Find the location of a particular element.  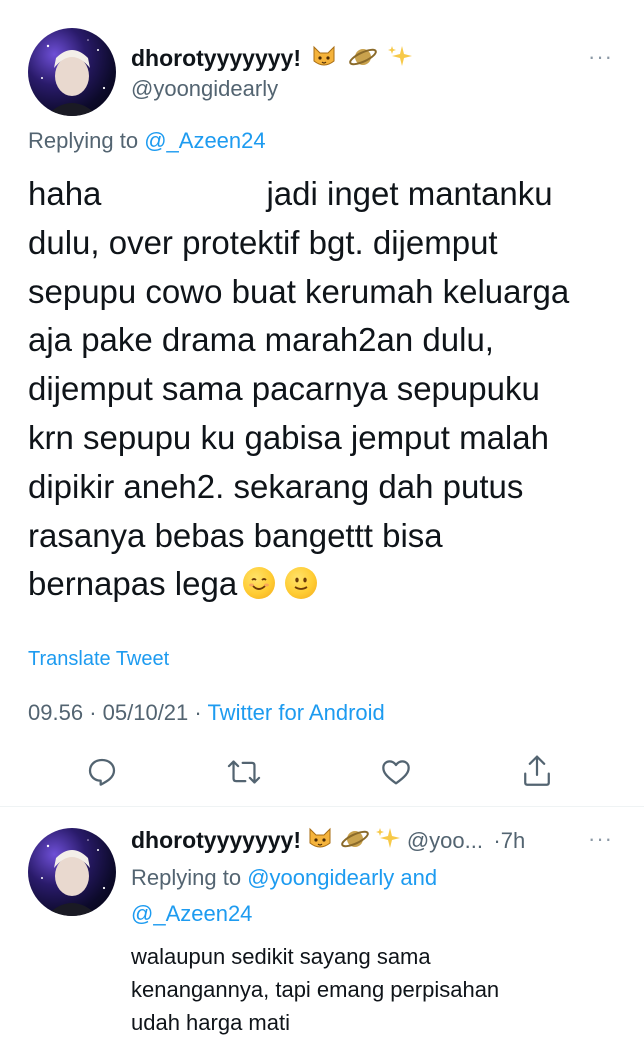

replying-to-line: Replying to @_Azeen24 is located at coordinates (147, 141).